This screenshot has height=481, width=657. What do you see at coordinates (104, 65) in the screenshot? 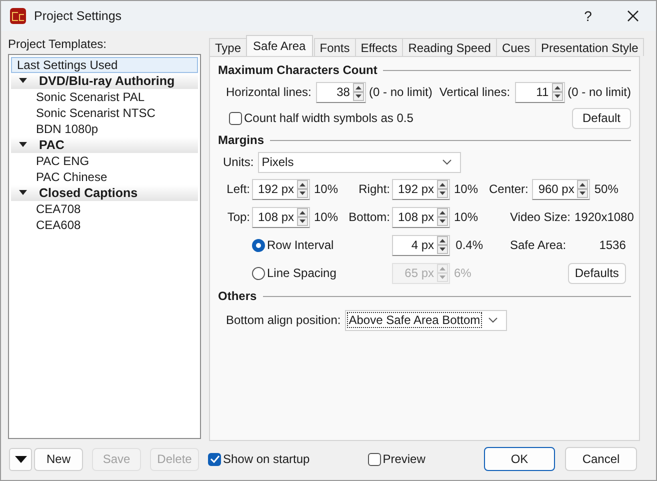
I see `list-item: Last Settings Used` at bounding box center [104, 65].